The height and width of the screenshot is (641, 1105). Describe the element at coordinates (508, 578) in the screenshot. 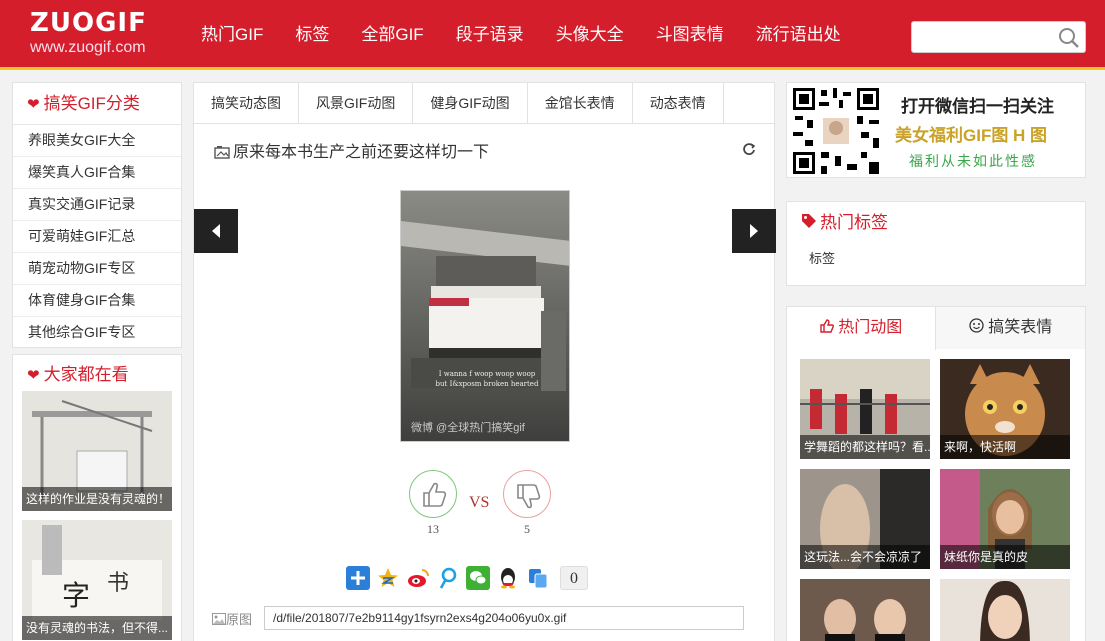

I see `qq-icon` at that location.